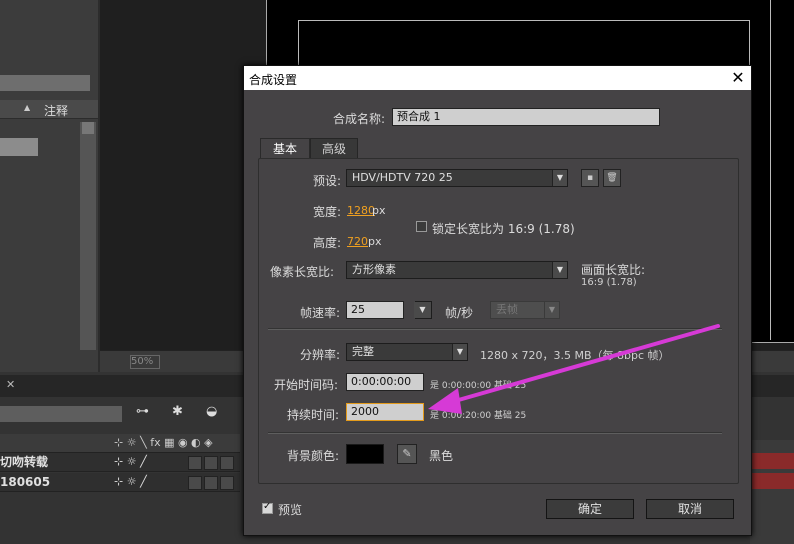 The height and width of the screenshot is (544, 794). What do you see at coordinates (583, 364) in the screenshot?
I see `arrow-shaft` at bounding box center [583, 364].